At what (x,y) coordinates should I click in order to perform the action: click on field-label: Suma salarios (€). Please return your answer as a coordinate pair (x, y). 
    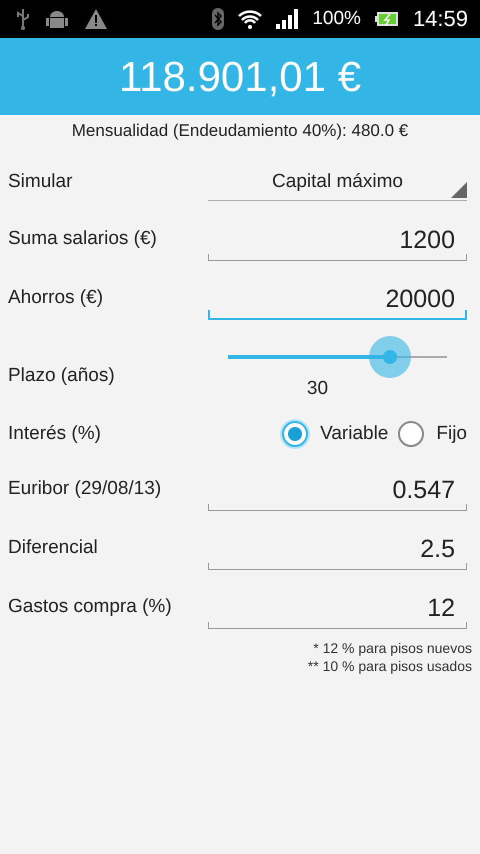
    Looking at the image, I should click on (83, 239).